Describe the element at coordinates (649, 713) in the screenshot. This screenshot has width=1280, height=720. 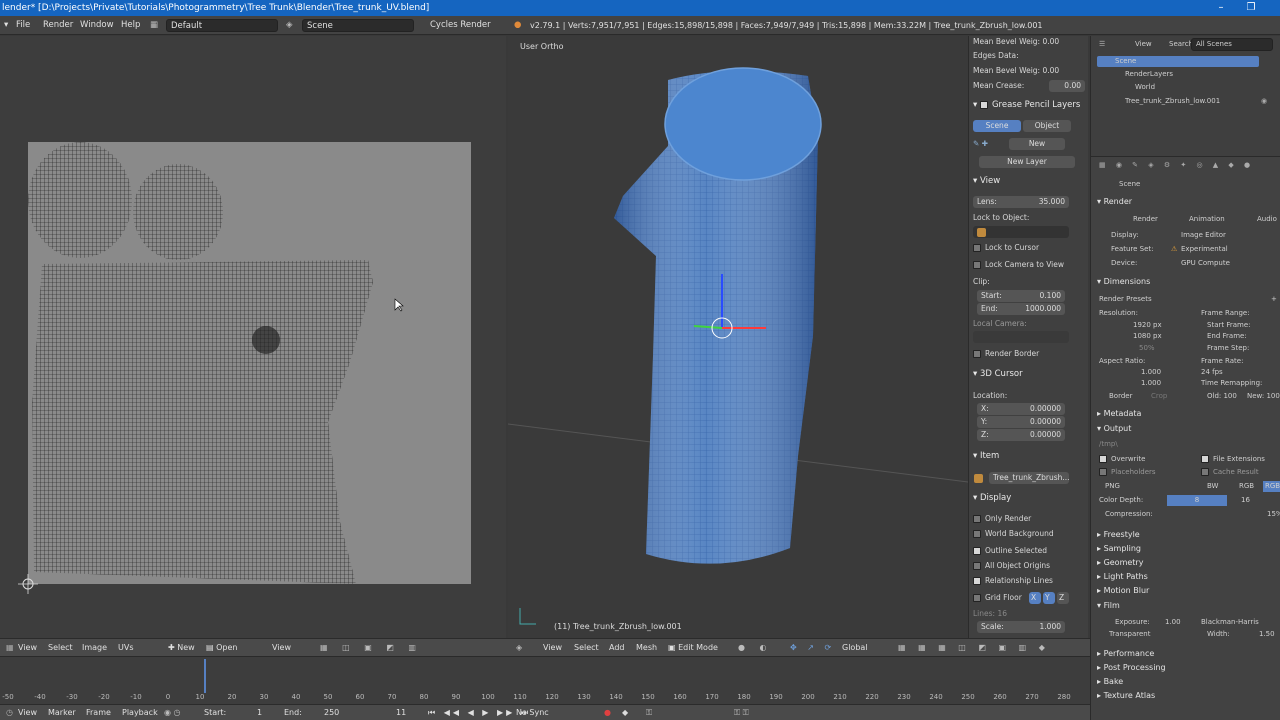
I see `keying-set-icon: ⚿` at that location.